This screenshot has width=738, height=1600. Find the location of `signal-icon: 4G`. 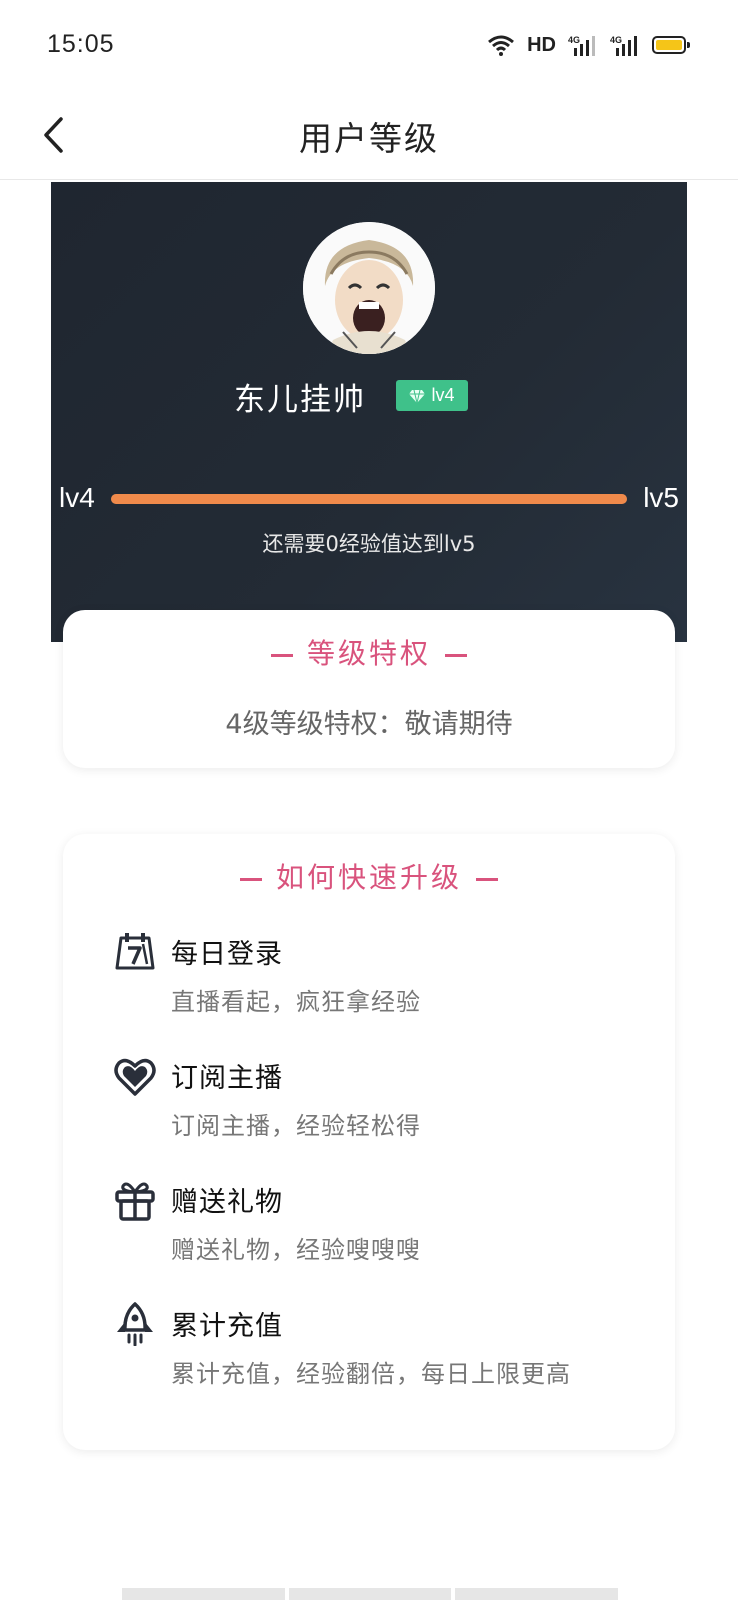

signal-icon: 4G is located at coordinates (581, 45).